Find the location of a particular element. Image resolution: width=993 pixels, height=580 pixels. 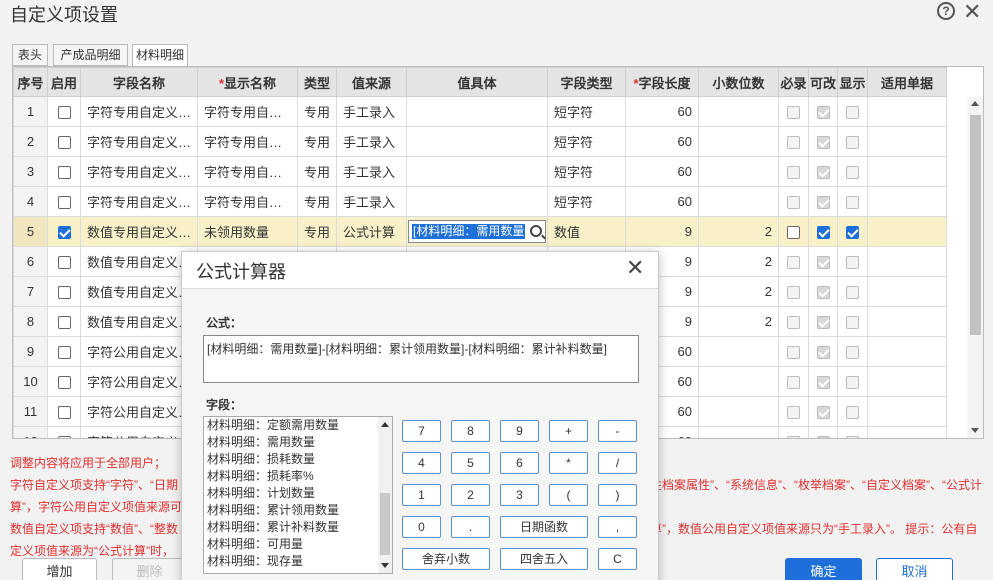

cell-field-length: 9 is located at coordinates (662, 231).